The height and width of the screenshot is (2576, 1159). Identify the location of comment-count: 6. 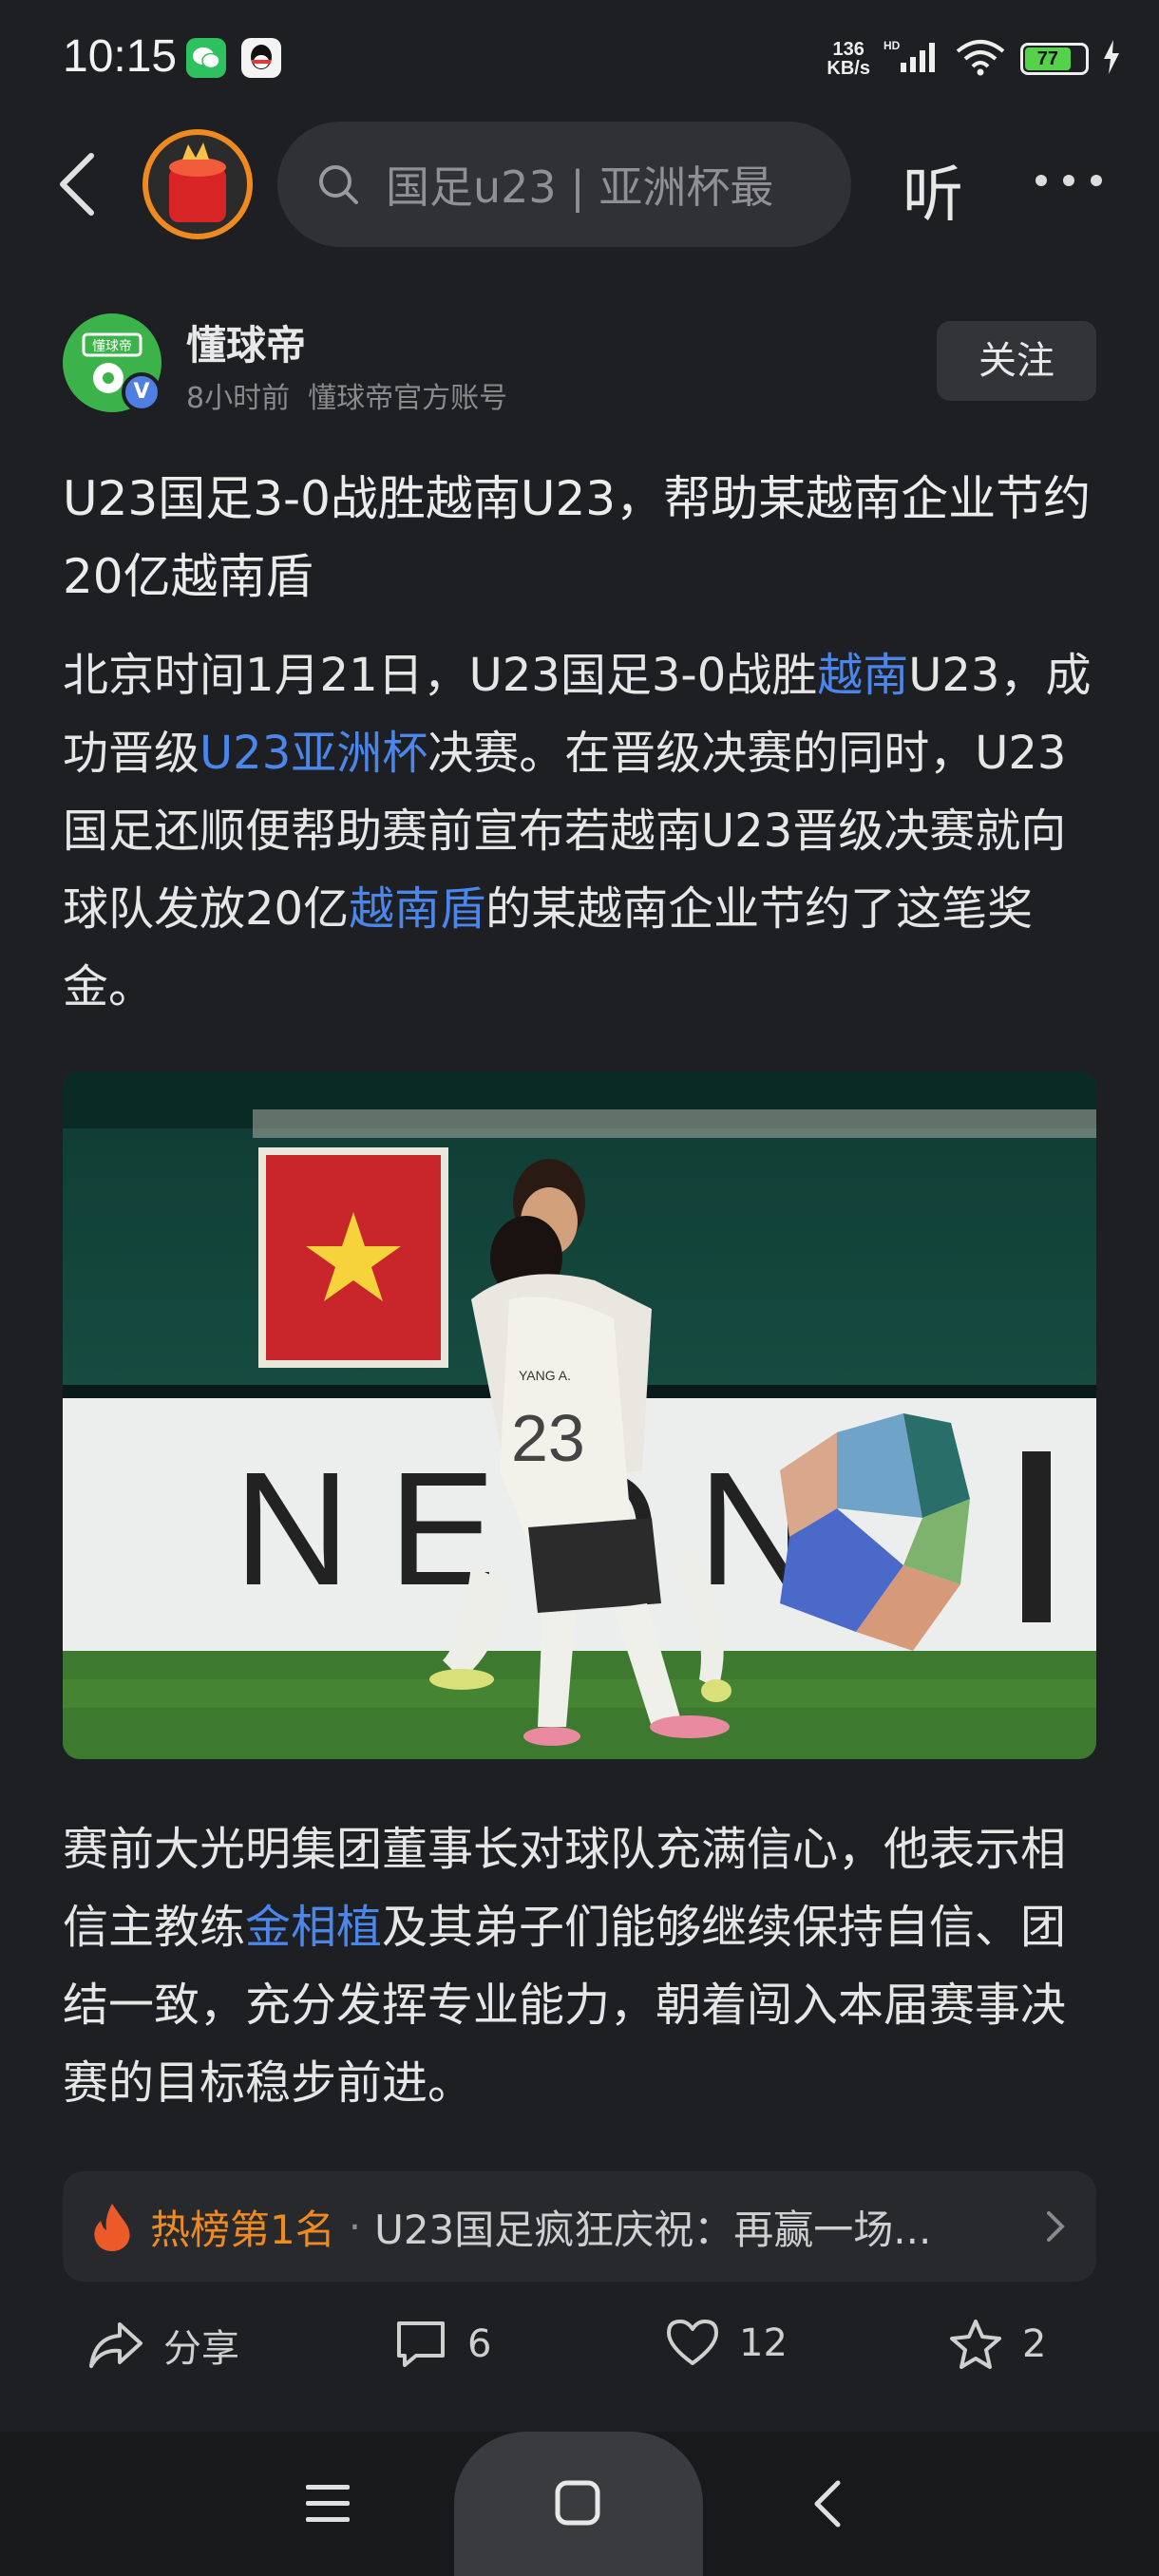
(479, 2344).